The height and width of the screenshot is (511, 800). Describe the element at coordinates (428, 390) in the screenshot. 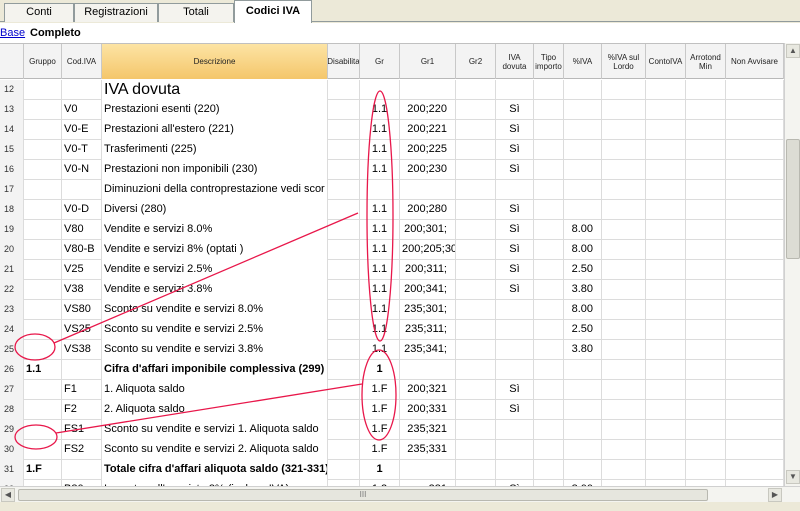

I see `cell-gr1: 200;321` at that location.